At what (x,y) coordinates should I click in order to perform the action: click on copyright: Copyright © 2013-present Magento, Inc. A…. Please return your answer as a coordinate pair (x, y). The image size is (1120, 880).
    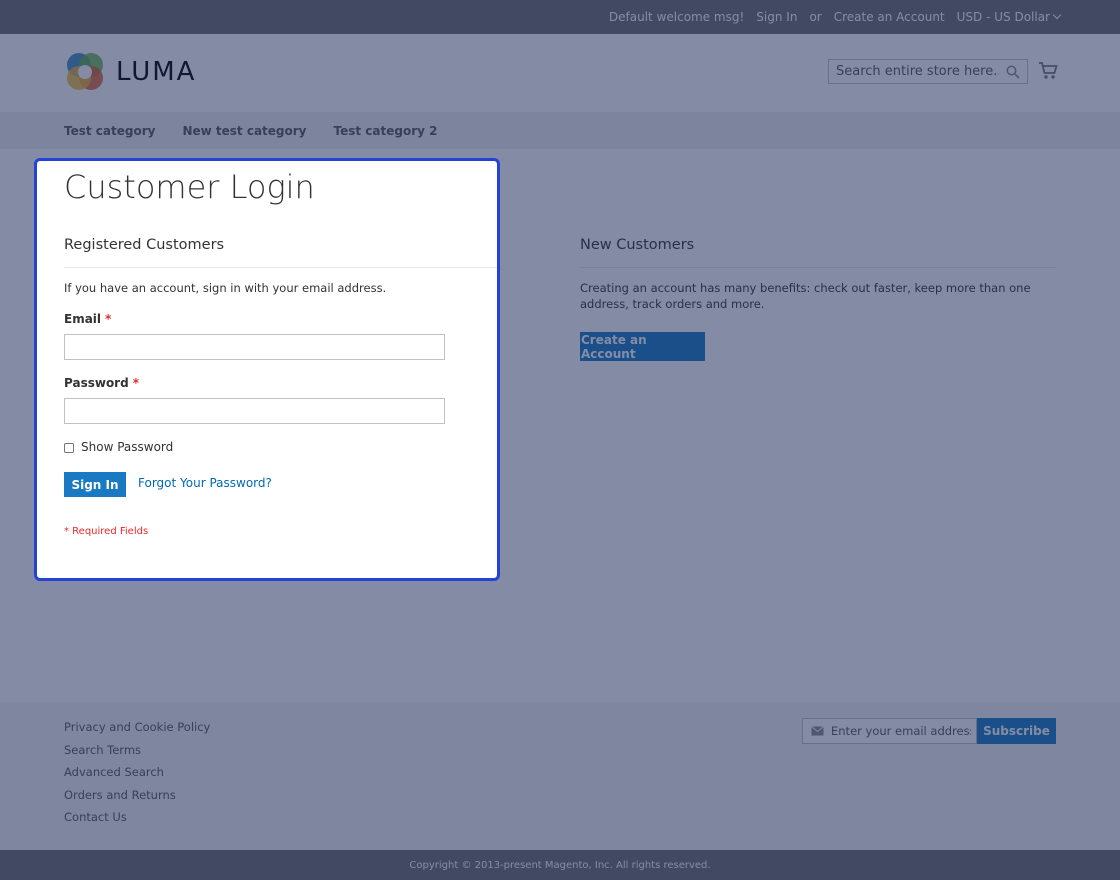
    Looking at the image, I should click on (560, 865).